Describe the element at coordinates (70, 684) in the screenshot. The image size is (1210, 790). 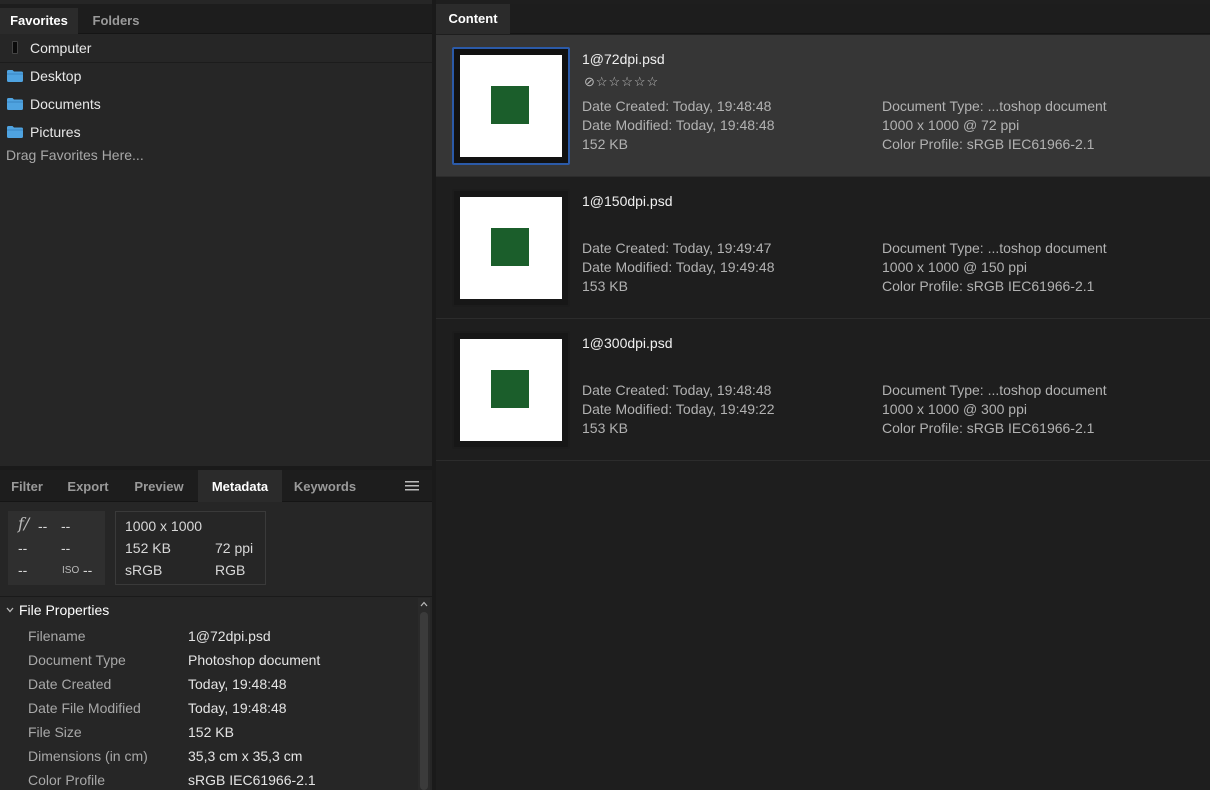
I see `property-key: Date Created` at that location.